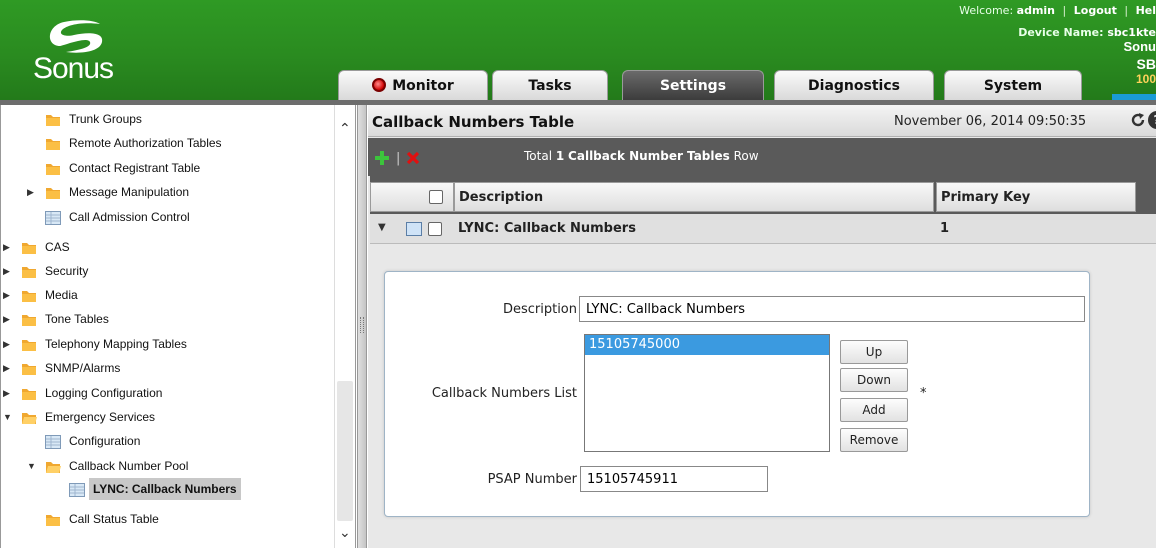  Describe the element at coordinates (187, 466) in the screenshot. I see `sidebar-item-callback-number-pool: ▼ Callback Number Pool` at that location.